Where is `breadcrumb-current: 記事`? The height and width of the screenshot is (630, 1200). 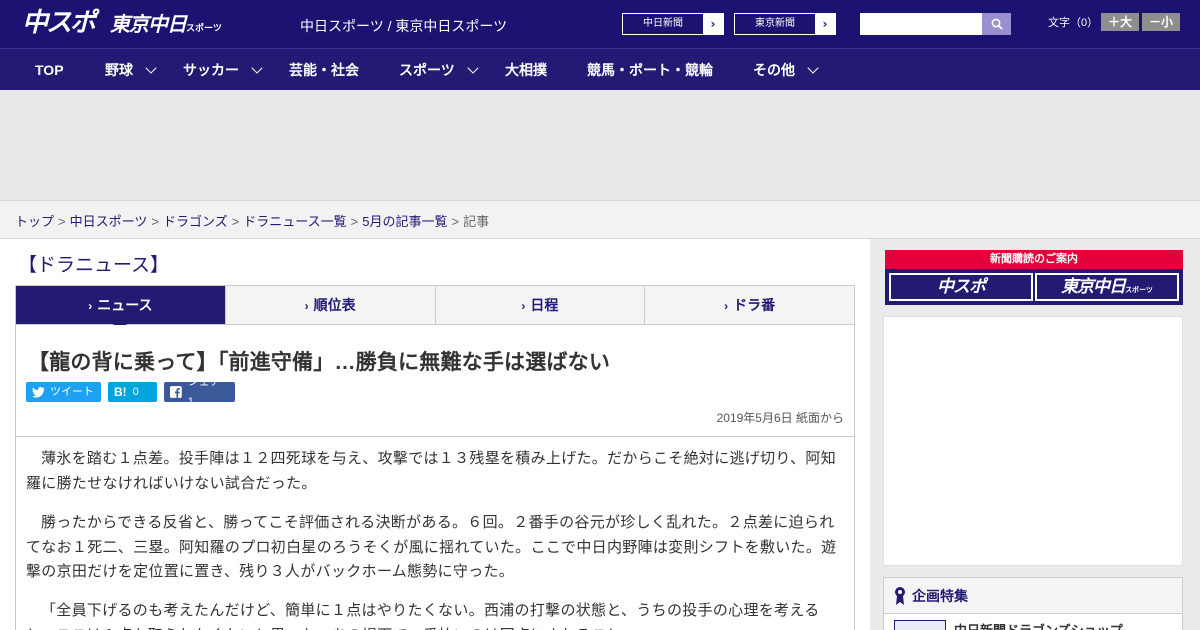 breadcrumb-current: 記事 is located at coordinates (476, 221).